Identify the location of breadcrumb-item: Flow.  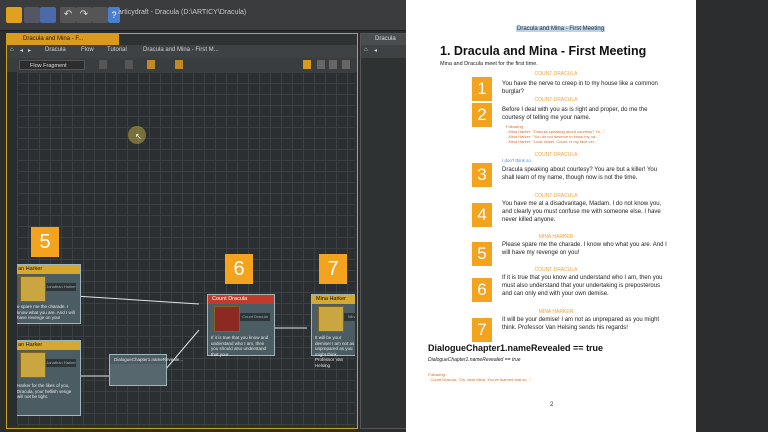
(87, 50).